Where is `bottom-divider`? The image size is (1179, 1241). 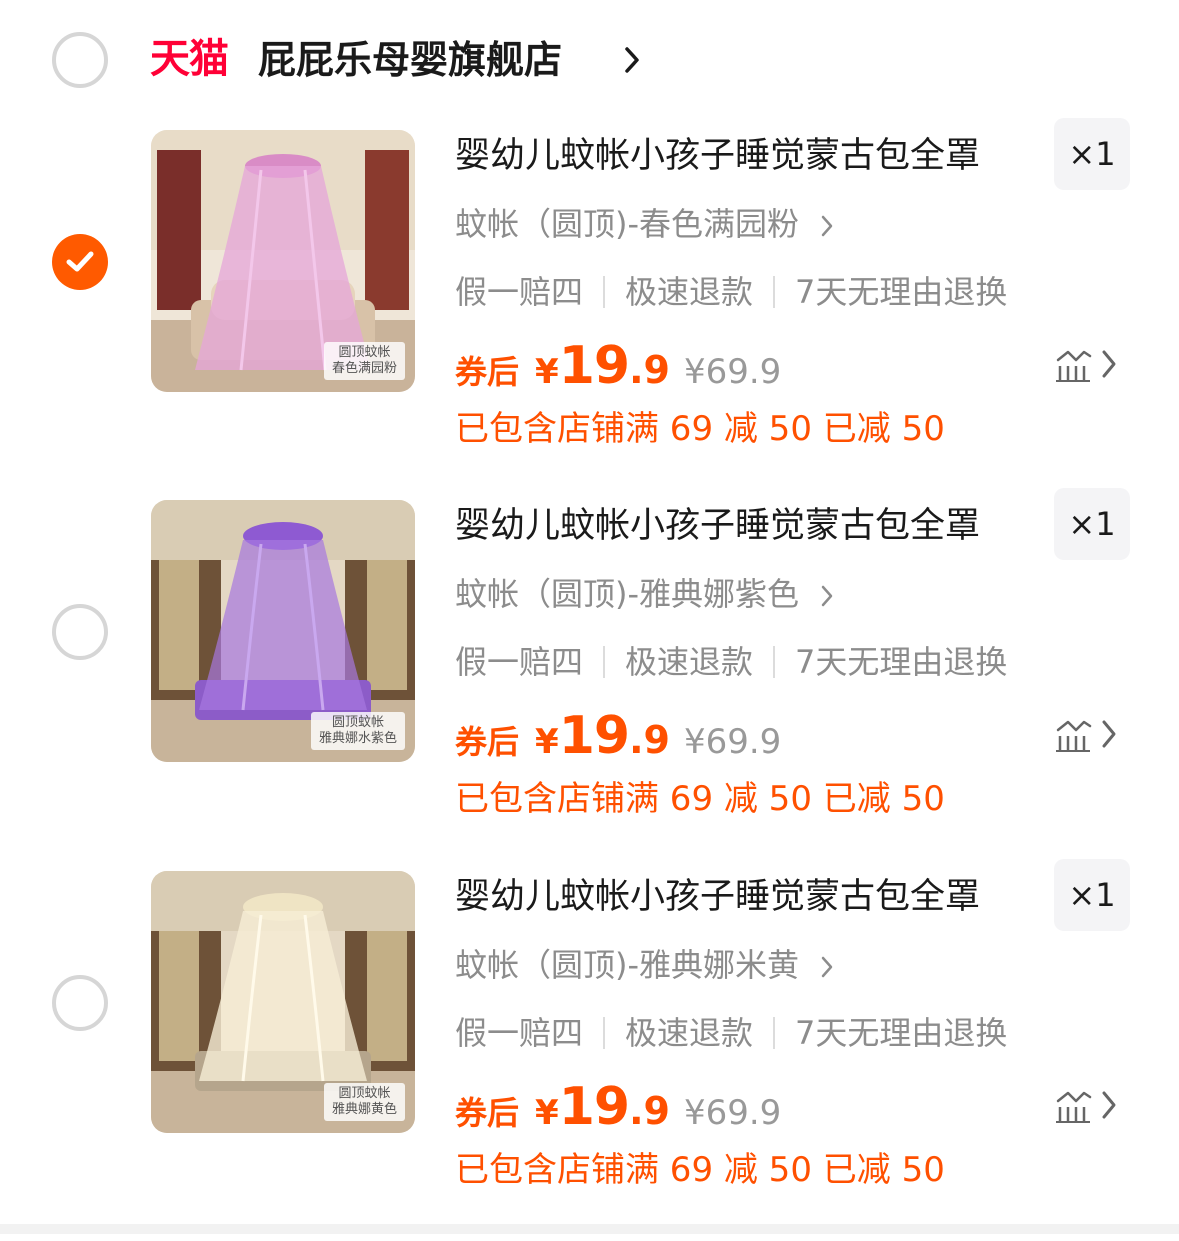
bottom-divider is located at coordinates (589, 1229).